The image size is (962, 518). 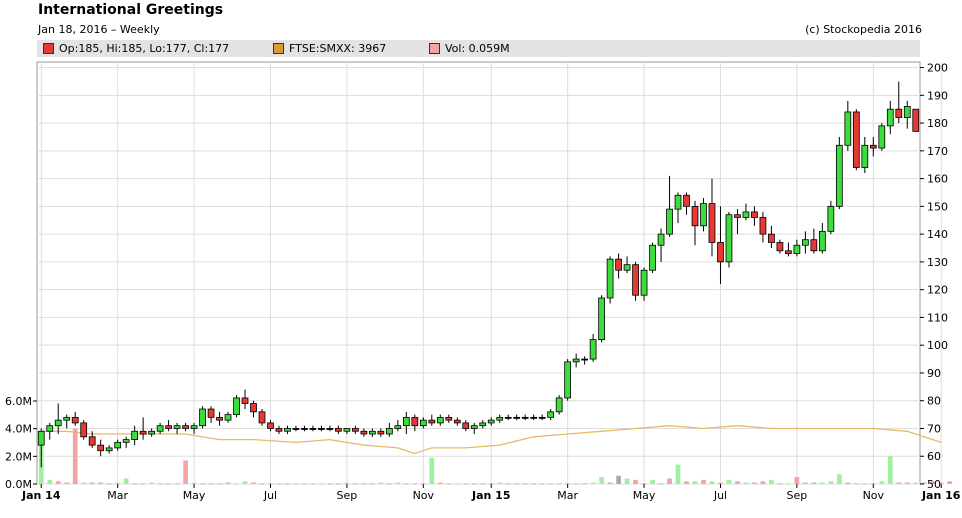 I want to click on time-tick-label: May, so click(x=644, y=495).